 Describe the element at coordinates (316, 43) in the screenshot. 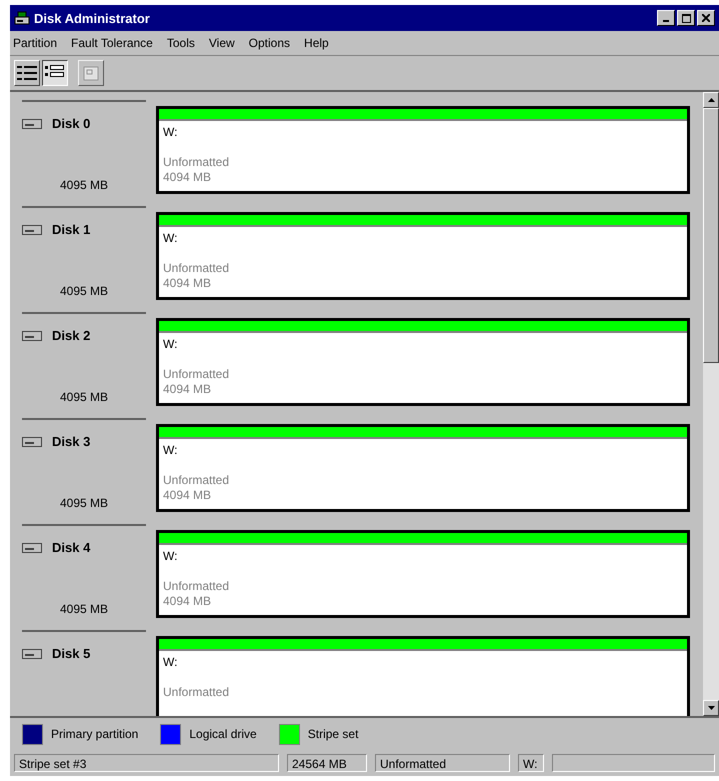

I see `menu-item: Help` at that location.